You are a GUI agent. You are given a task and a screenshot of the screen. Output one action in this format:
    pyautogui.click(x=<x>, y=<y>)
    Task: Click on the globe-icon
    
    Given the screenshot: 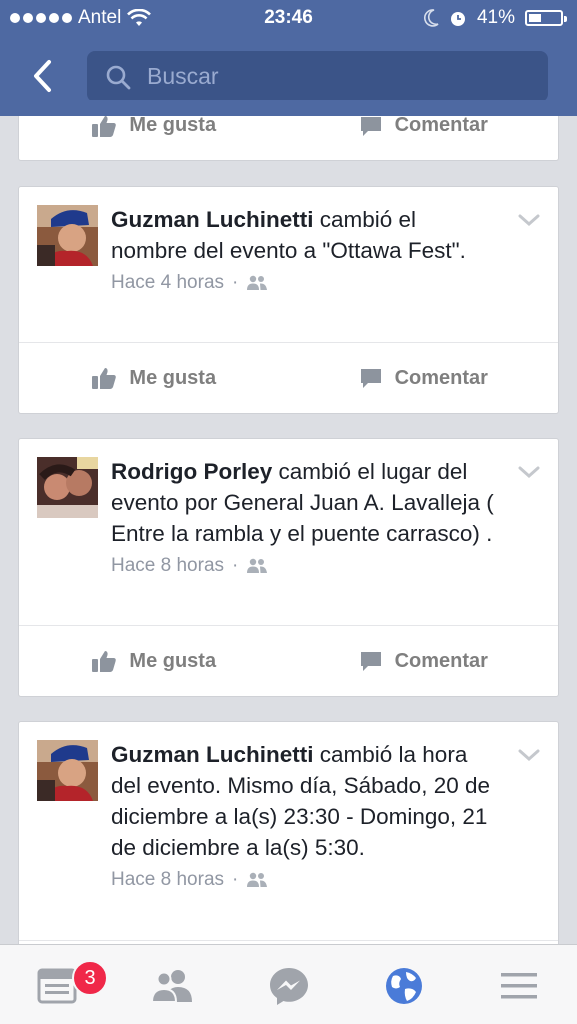 What is the action you would take?
    pyautogui.click(x=404, y=986)
    